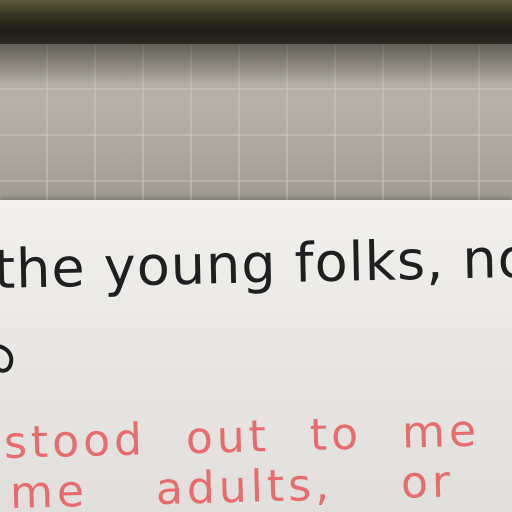  I want to click on wall-shadow, so click(256, 64).